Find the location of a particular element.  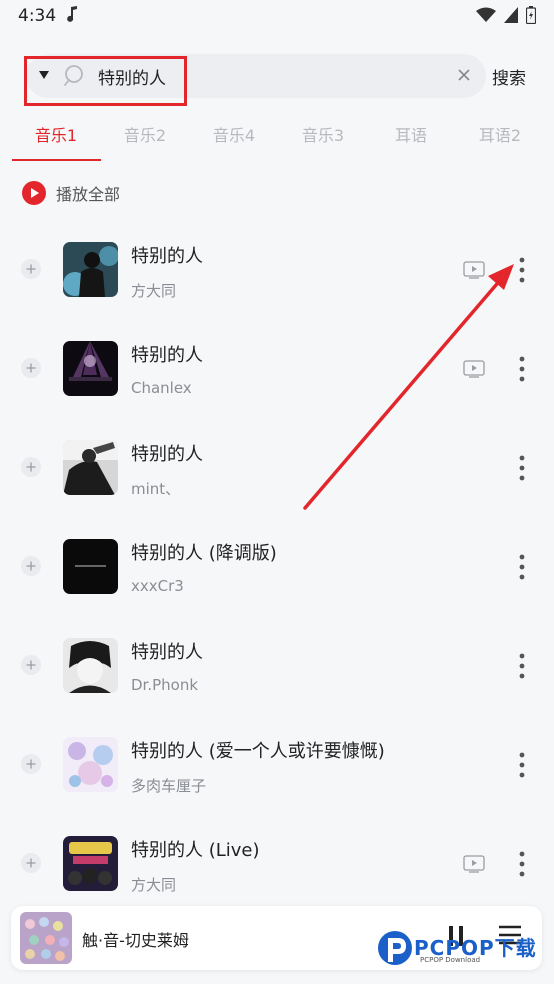

music-note-icon is located at coordinates (72, 14).